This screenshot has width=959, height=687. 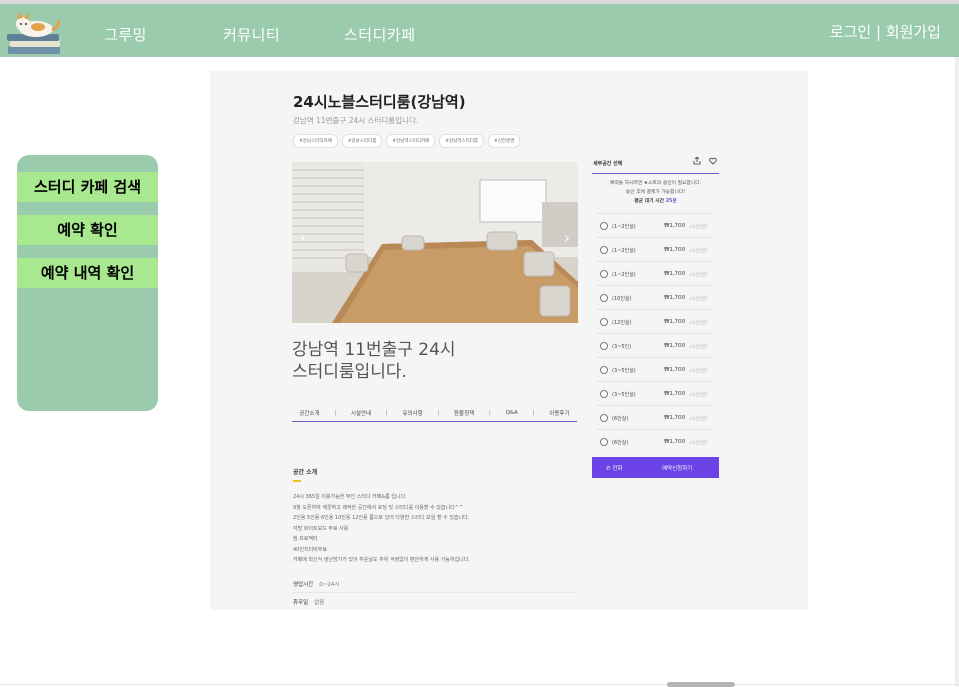 What do you see at coordinates (701, 684) in the screenshot?
I see `horizontal-scrollbar` at bounding box center [701, 684].